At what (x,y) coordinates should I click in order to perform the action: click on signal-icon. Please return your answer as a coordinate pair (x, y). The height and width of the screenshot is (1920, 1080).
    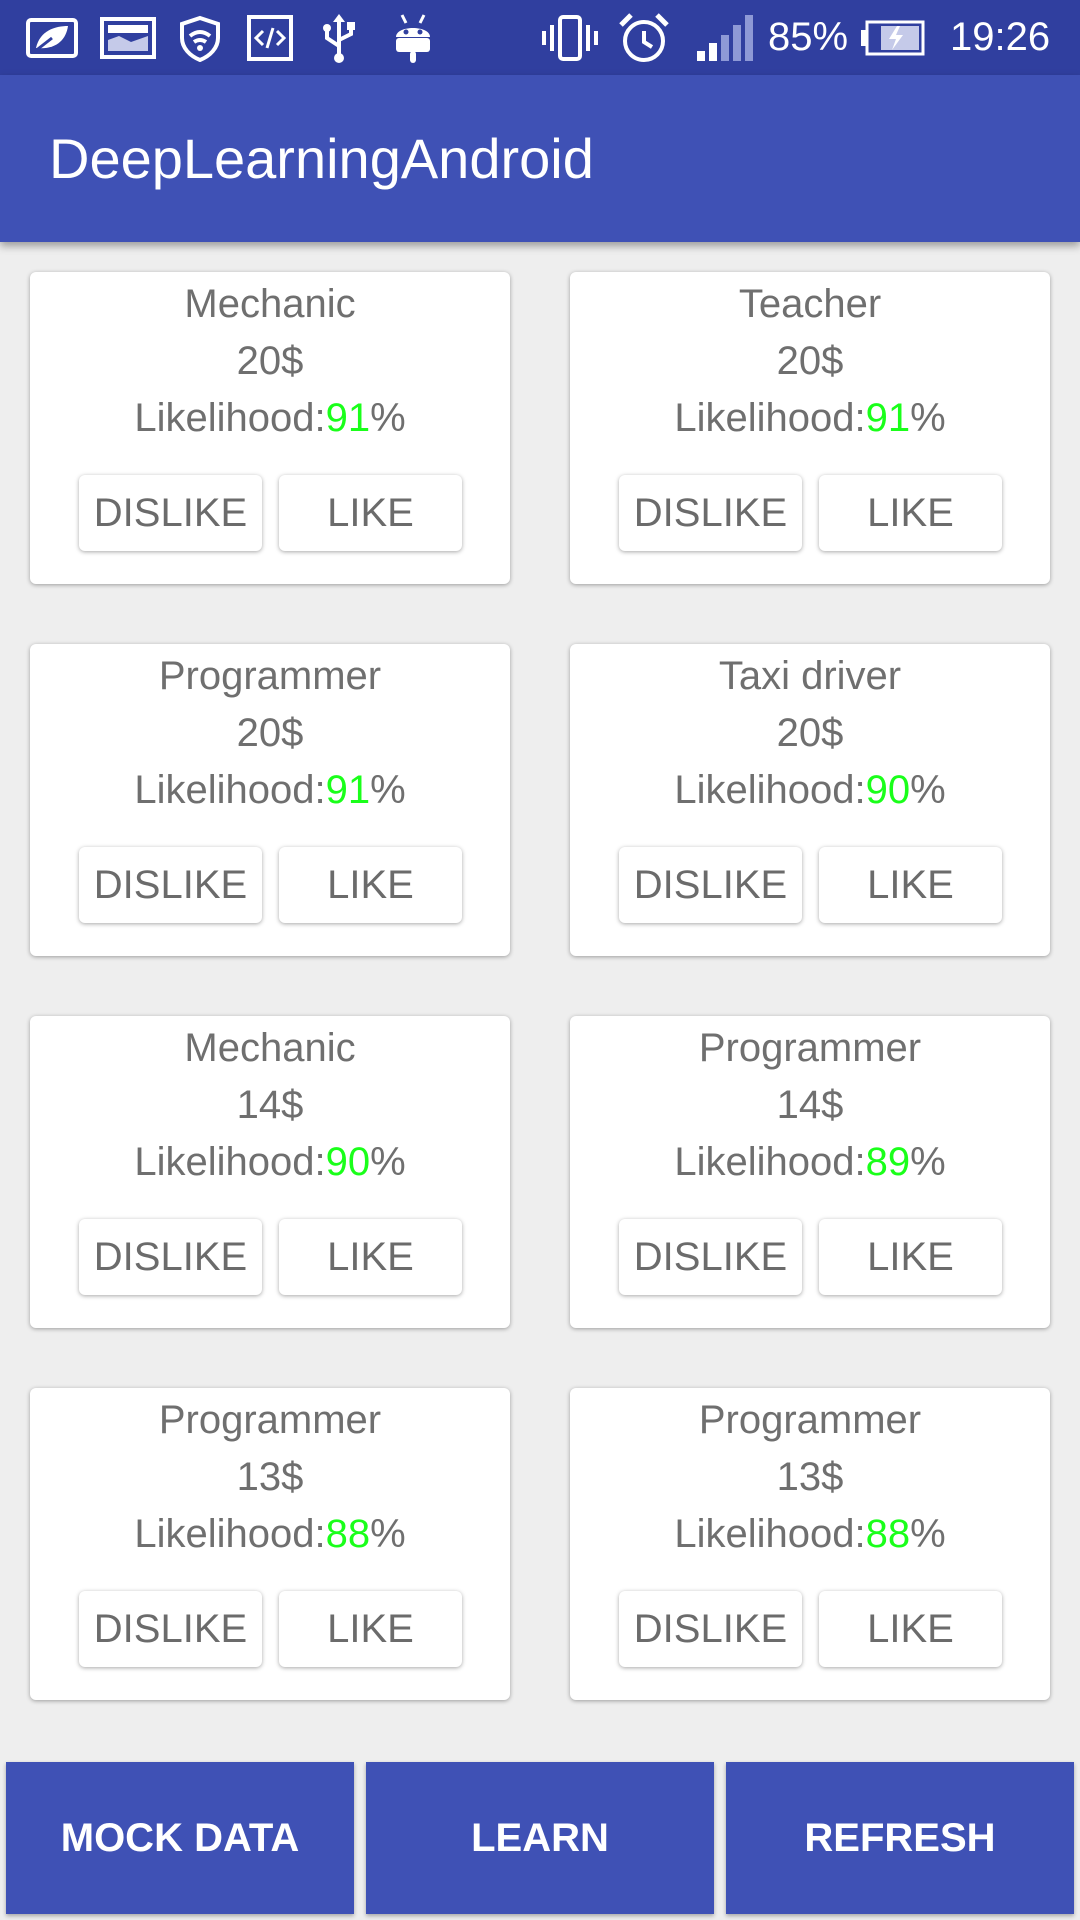
    Looking at the image, I should click on (724, 38).